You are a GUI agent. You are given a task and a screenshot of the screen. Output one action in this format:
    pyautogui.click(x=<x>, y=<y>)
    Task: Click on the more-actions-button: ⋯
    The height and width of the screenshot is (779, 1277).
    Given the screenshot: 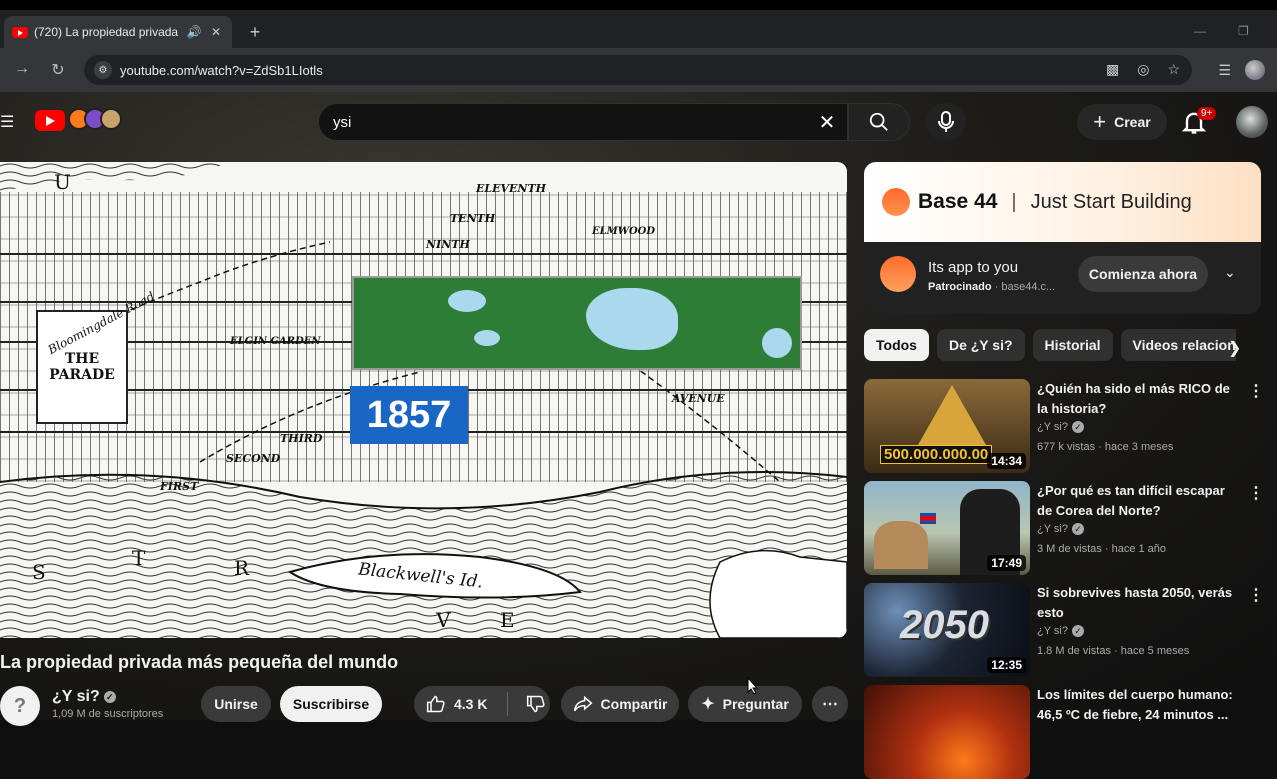 What is the action you would take?
    pyautogui.click(x=830, y=704)
    